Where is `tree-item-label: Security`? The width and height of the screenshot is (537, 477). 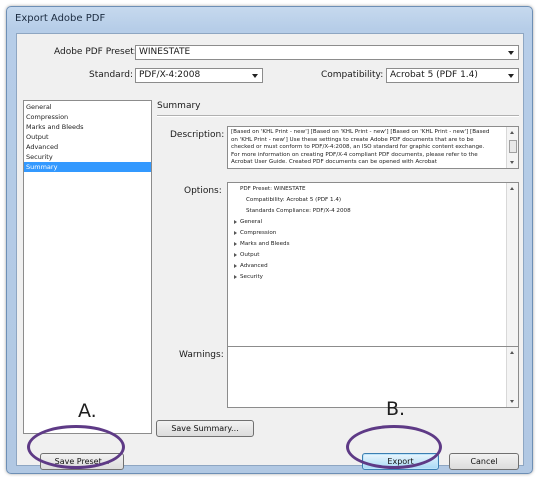 tree-item-label: Security is located at coordinates (251, 277).